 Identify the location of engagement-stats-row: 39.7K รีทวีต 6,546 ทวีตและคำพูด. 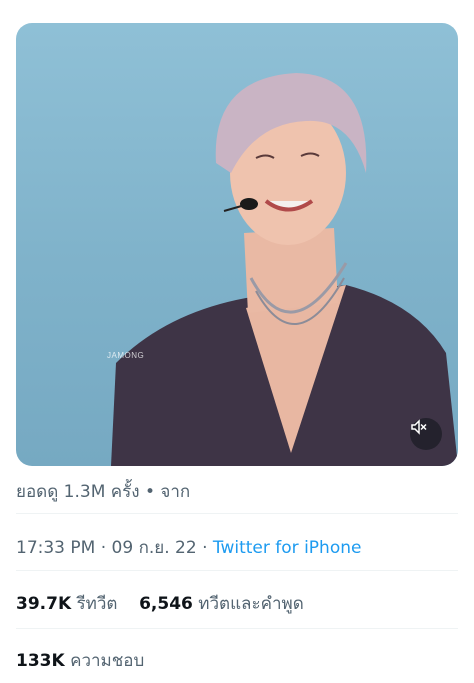
(160, 603).